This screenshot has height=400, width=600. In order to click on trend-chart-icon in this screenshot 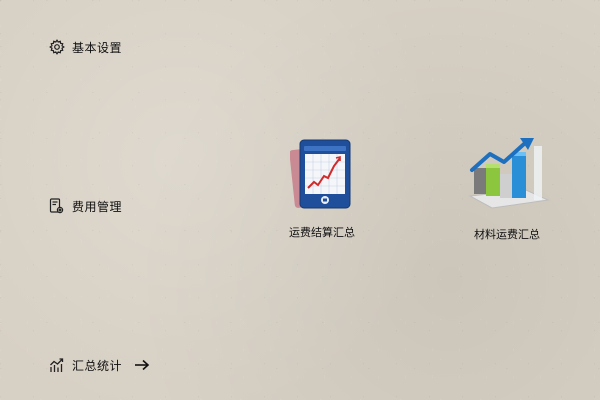, I will do `click(57, 365)`.